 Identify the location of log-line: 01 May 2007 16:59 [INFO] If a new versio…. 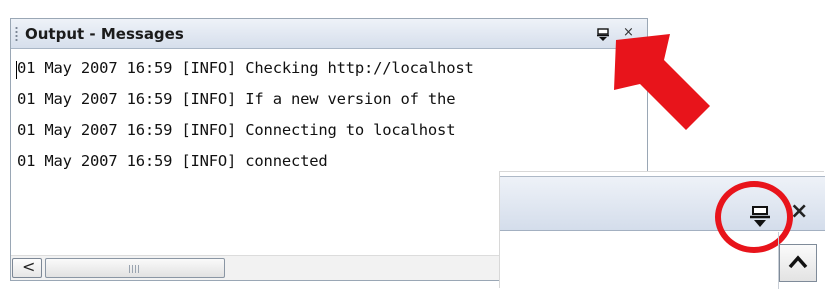
(236, 99).